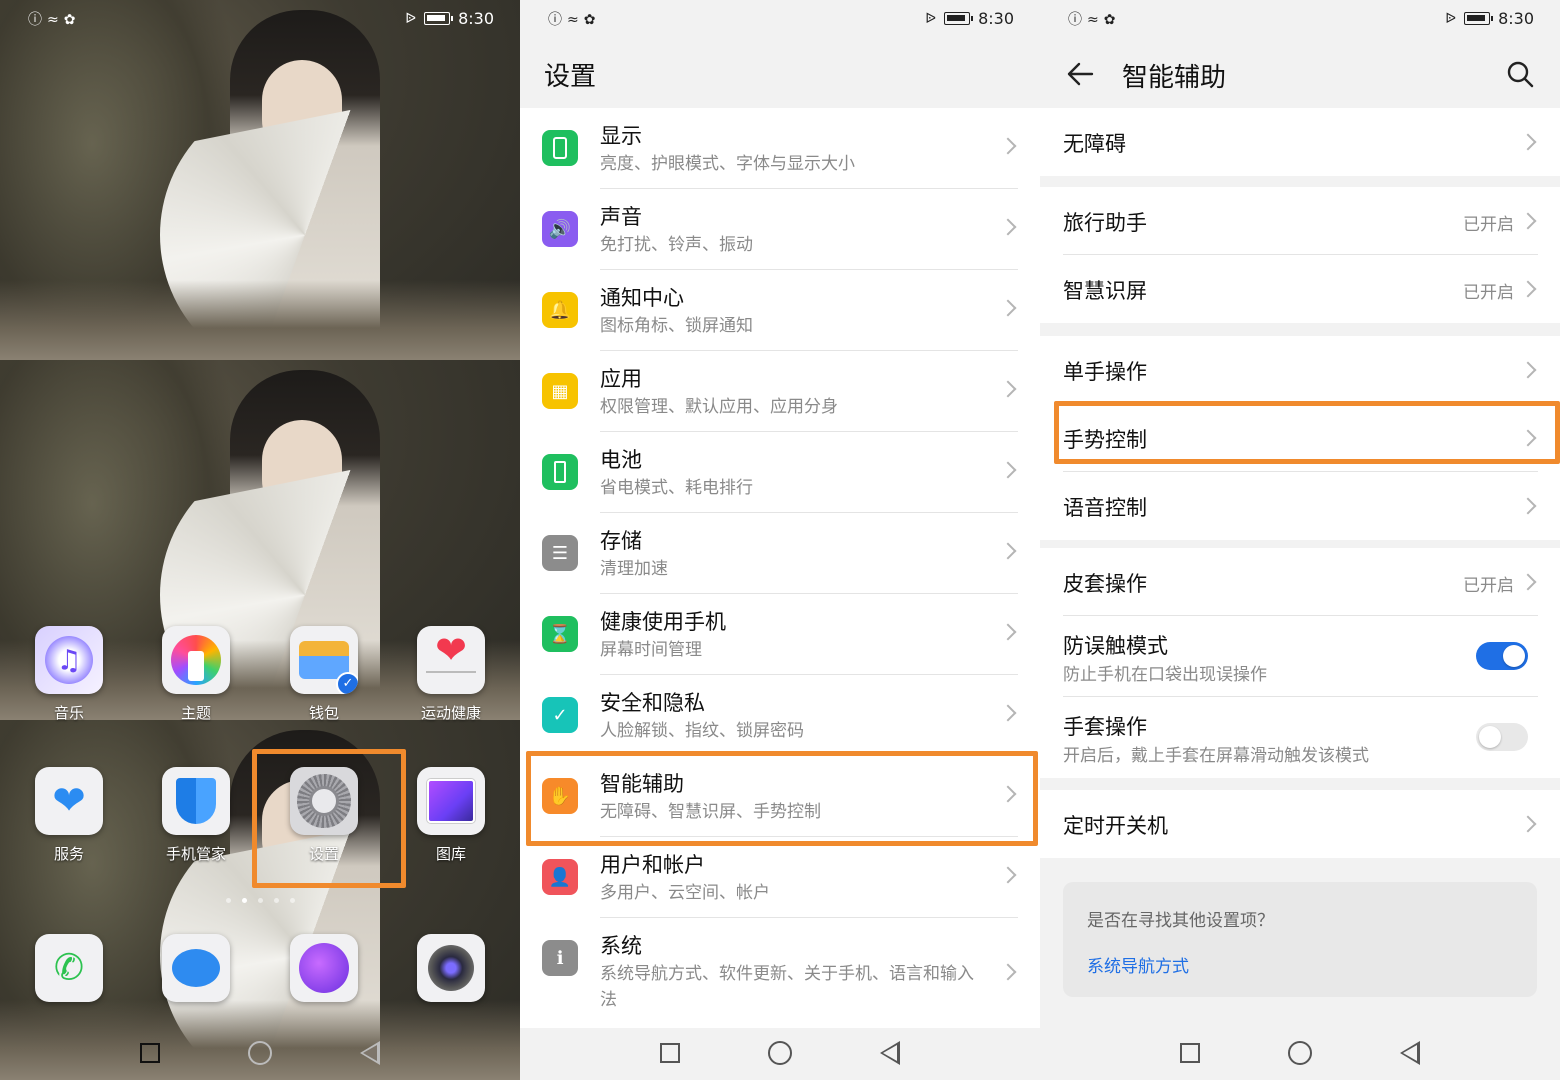 The image size is (1560, 1080). I want to click on camera-icon, so click(451, 968).